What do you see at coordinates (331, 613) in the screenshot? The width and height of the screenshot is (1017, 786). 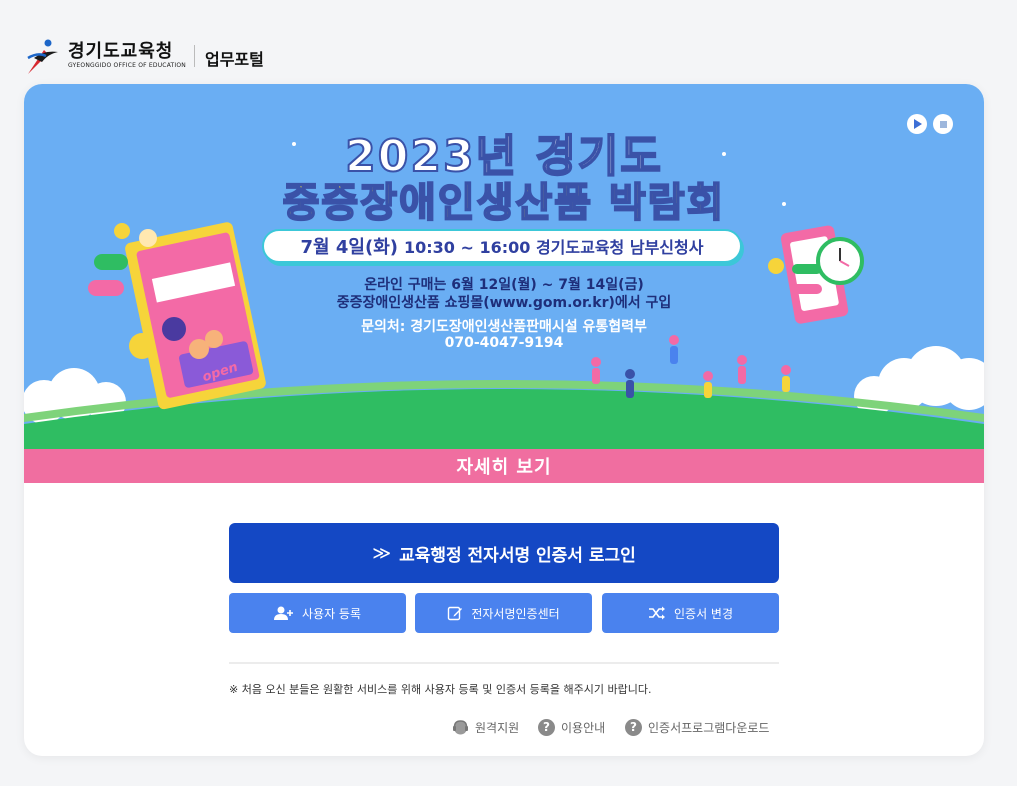 I see `register-user-label: 사용자 등록` at bounding box center [331, 613].